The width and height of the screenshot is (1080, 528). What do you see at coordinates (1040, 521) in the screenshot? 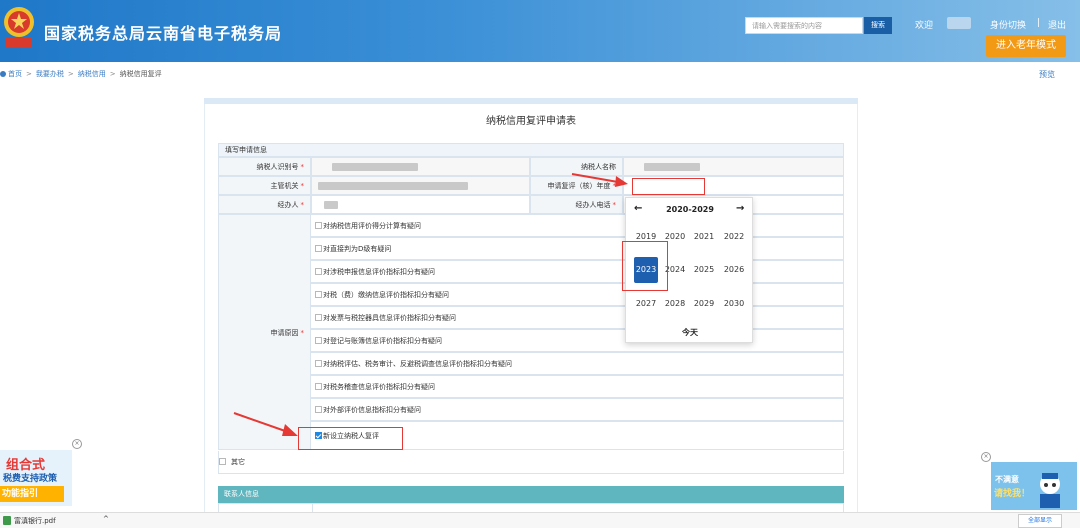
I see `show-all-button: 全部显示` at bounding box center [1040, 521].